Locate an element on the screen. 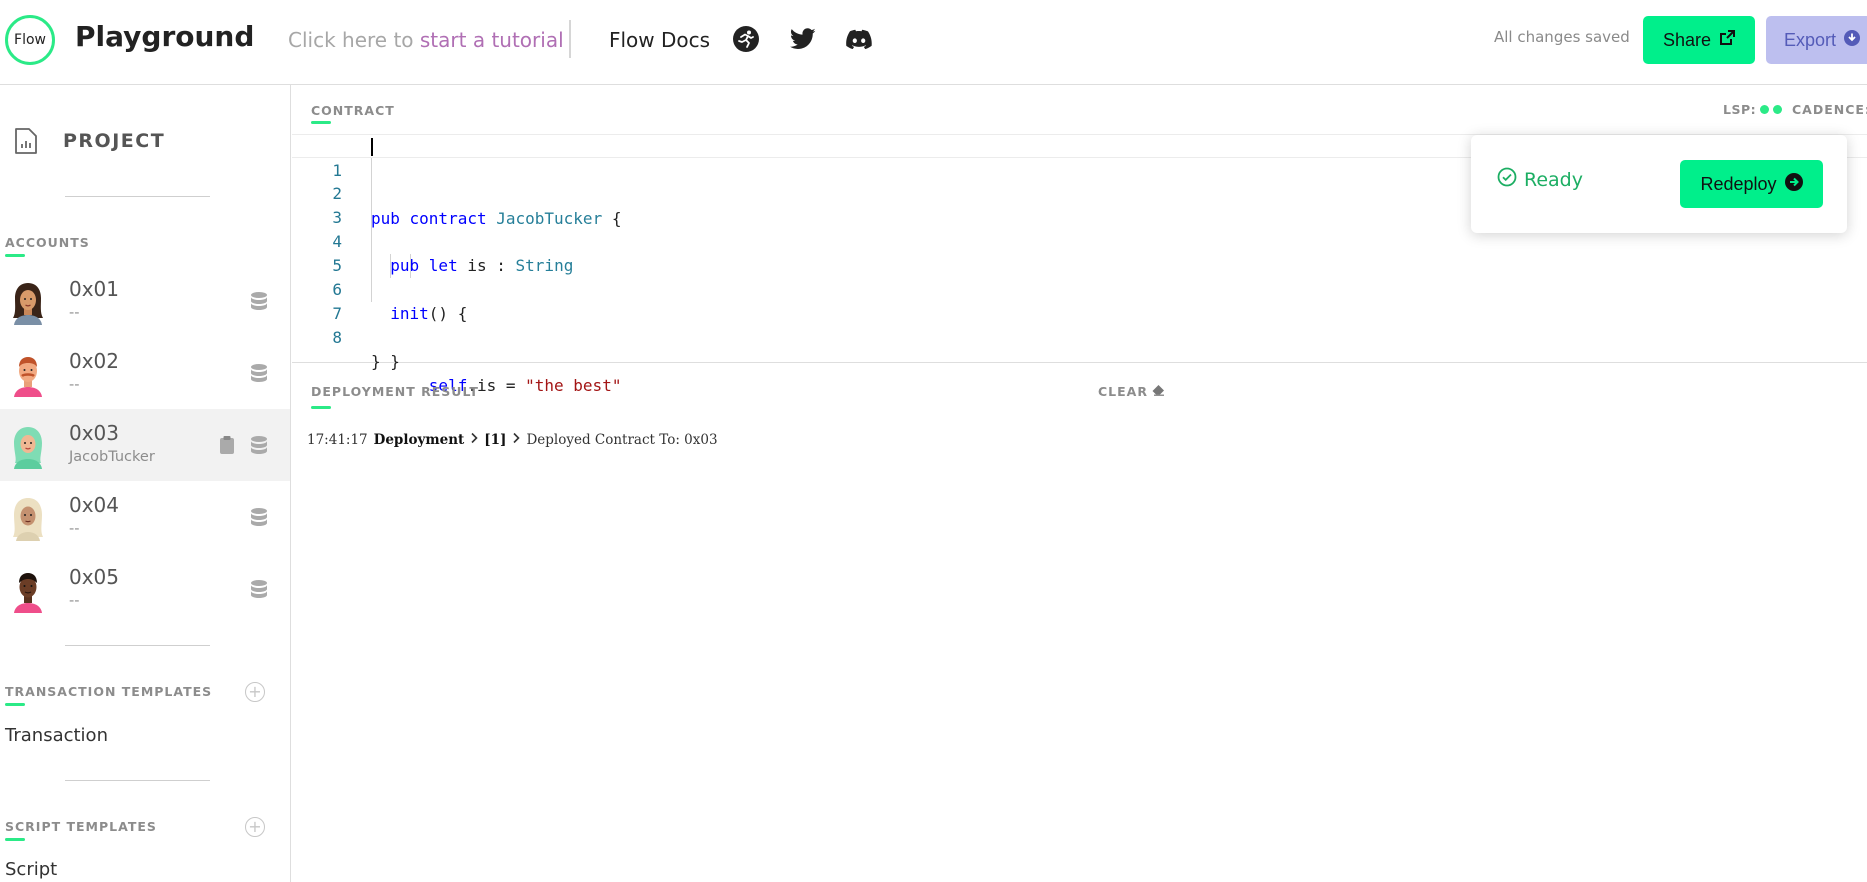 The width and height of the screenshot is (1867, 882). account-item-0x03: 0x03 JacobTucker is located at coordinates (145, 445).